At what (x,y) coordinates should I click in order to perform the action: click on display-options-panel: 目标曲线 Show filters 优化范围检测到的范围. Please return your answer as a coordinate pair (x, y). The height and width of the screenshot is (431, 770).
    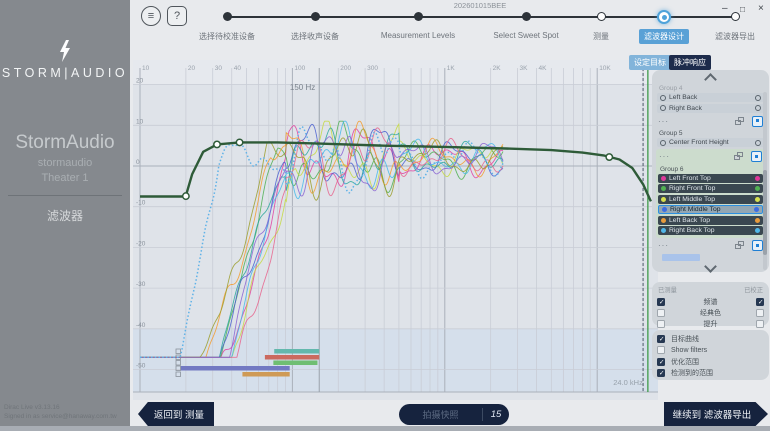
    Looking at the image, I should click on (710, 355).